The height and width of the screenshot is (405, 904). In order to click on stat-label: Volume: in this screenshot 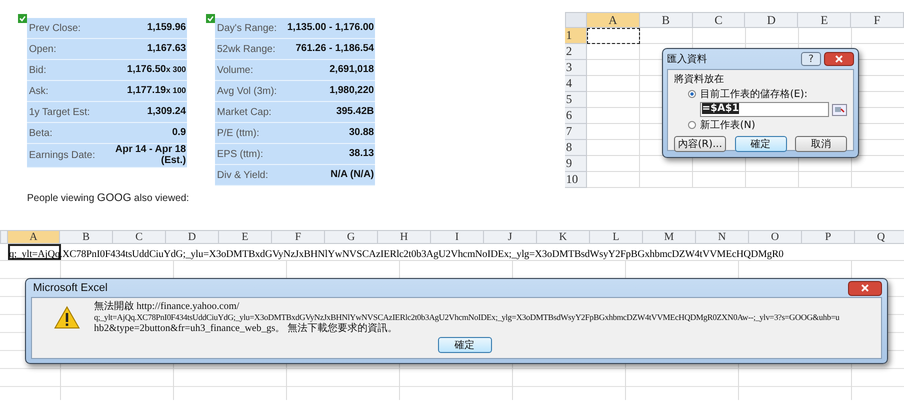, I will do `click(235, 70)`.